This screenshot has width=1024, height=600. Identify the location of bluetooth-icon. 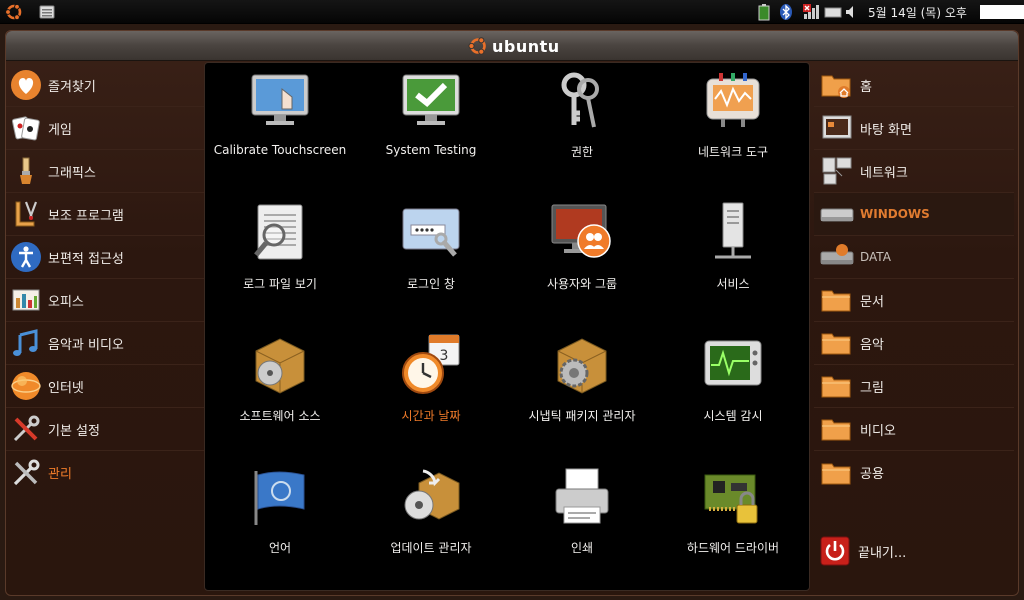
(786, 12).